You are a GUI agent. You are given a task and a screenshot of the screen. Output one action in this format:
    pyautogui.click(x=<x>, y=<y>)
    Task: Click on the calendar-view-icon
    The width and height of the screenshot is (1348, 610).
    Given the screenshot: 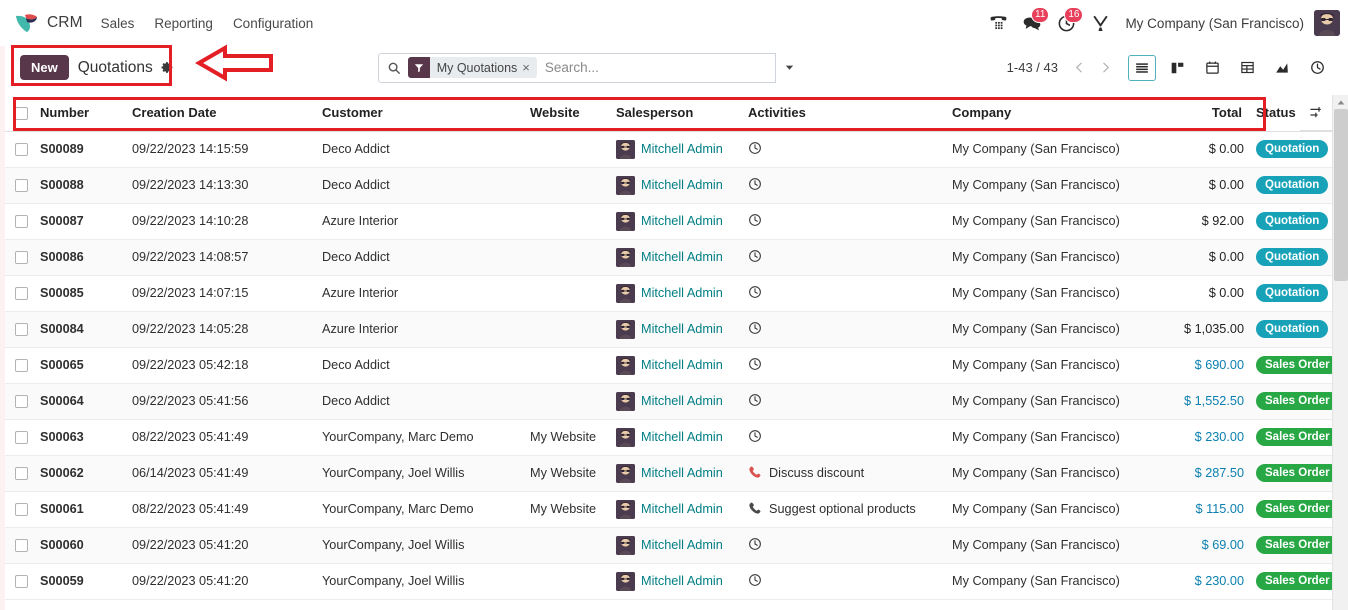 What is the action you would take?
    pyautogui.click(x=1212, y=68)
    